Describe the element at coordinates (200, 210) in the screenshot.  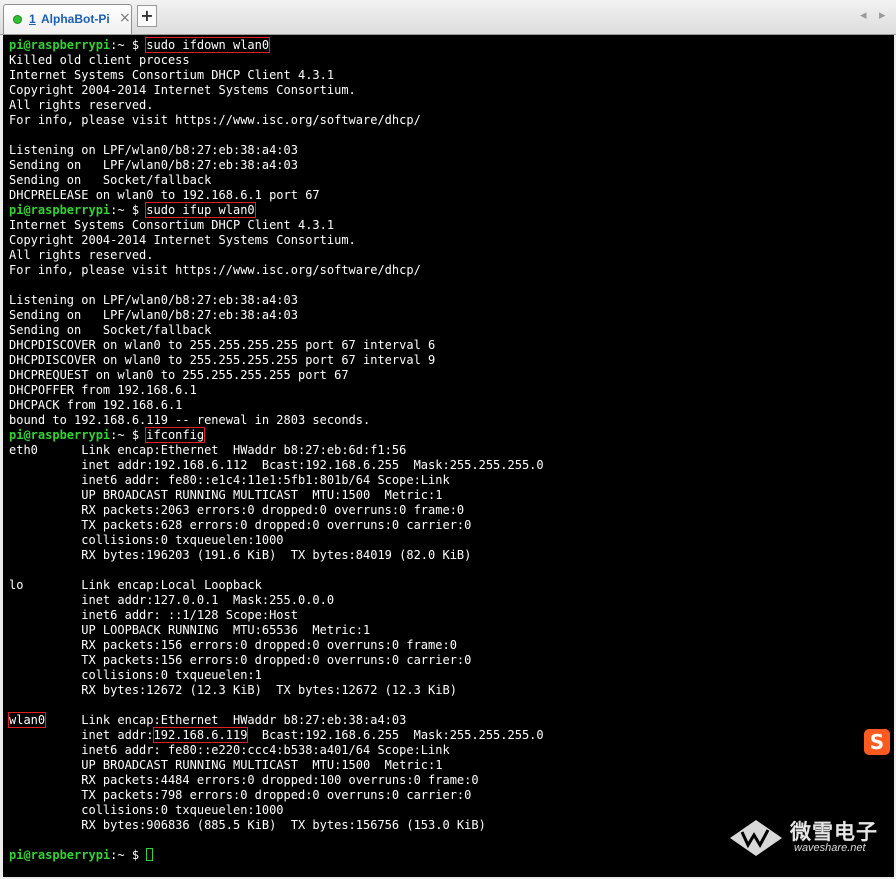
I see `command-text: sudo ifup wlan0` at that location.